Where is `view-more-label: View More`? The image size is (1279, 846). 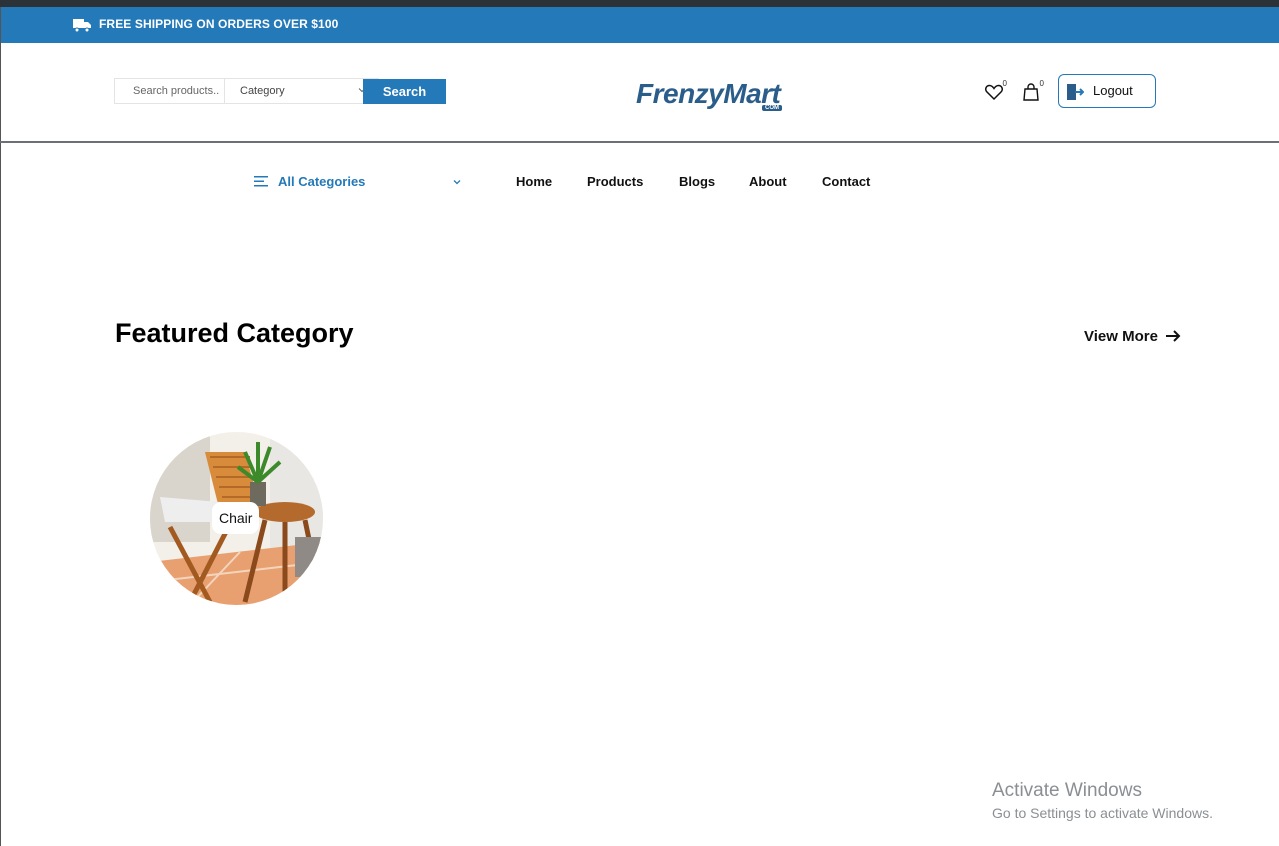
view-more-label: View More is located at coordinates (1121, 336).